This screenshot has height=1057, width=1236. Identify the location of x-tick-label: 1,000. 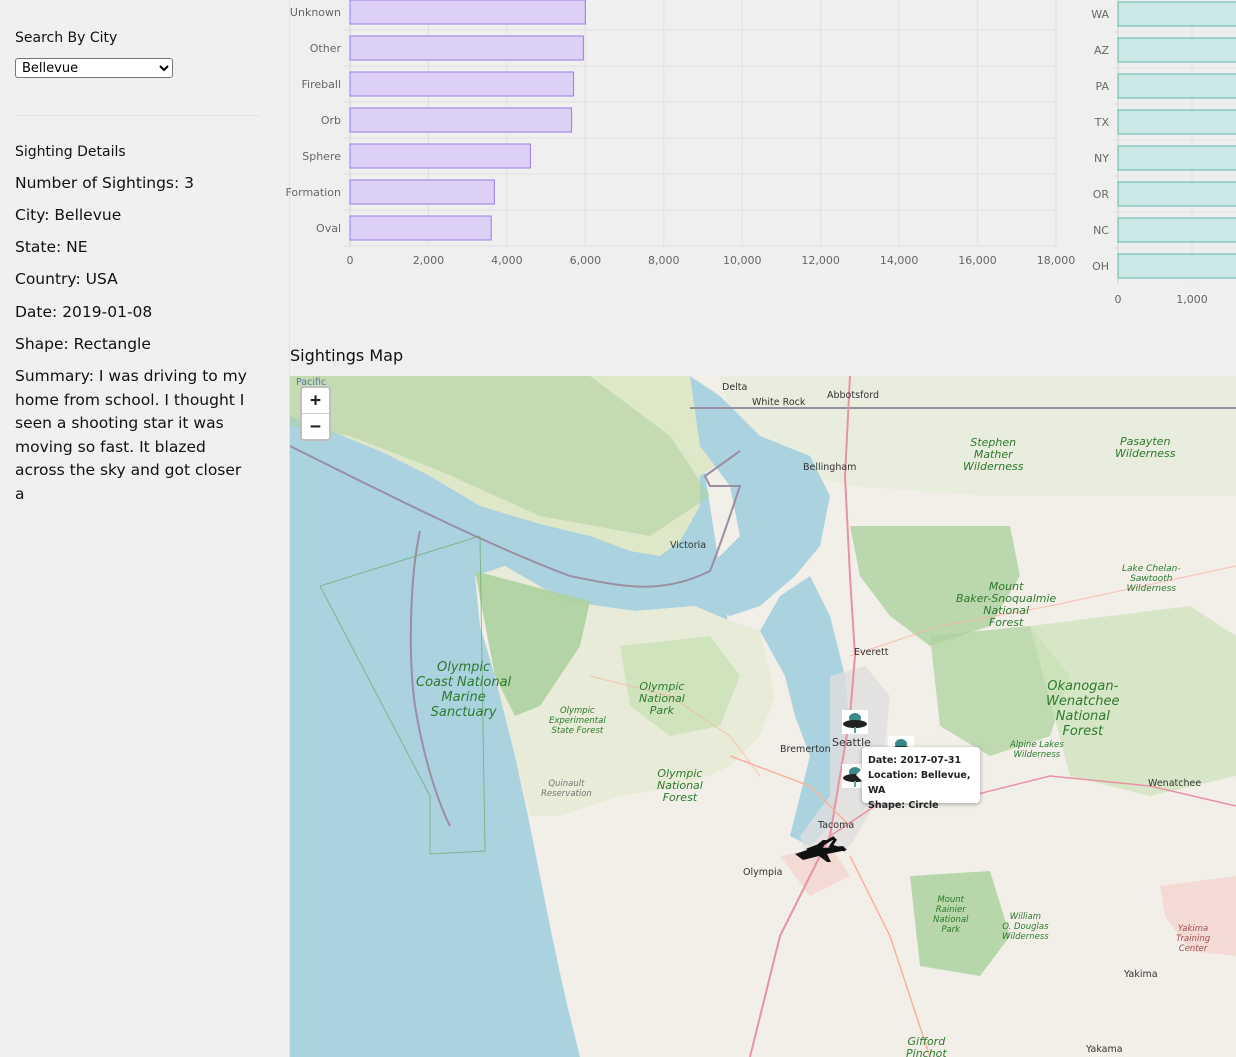
(1192, 299).